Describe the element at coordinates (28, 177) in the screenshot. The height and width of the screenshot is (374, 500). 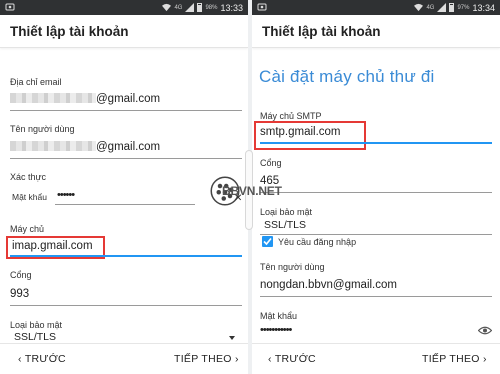
I see `auth-label: Xác thực` at that location.